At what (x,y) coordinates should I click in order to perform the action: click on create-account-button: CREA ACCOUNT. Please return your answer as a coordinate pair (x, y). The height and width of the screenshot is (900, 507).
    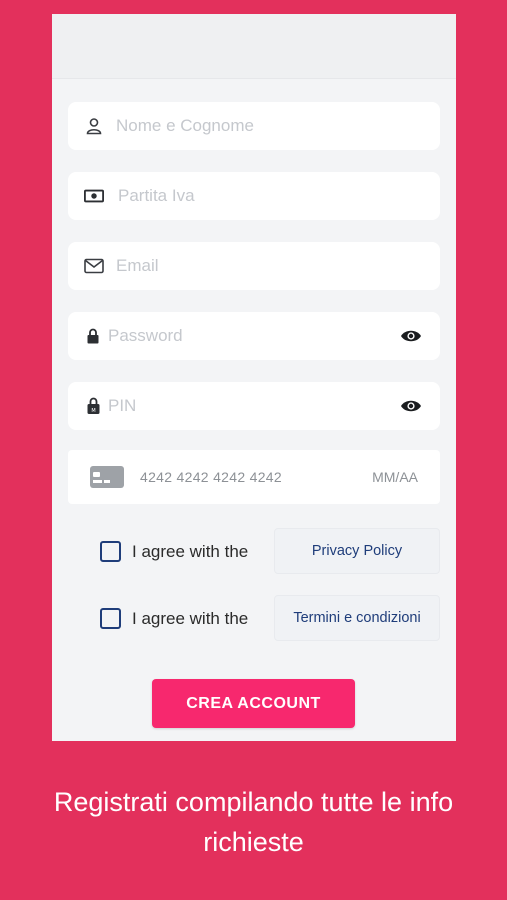
    Looking at the image, I should click on (253, 703).